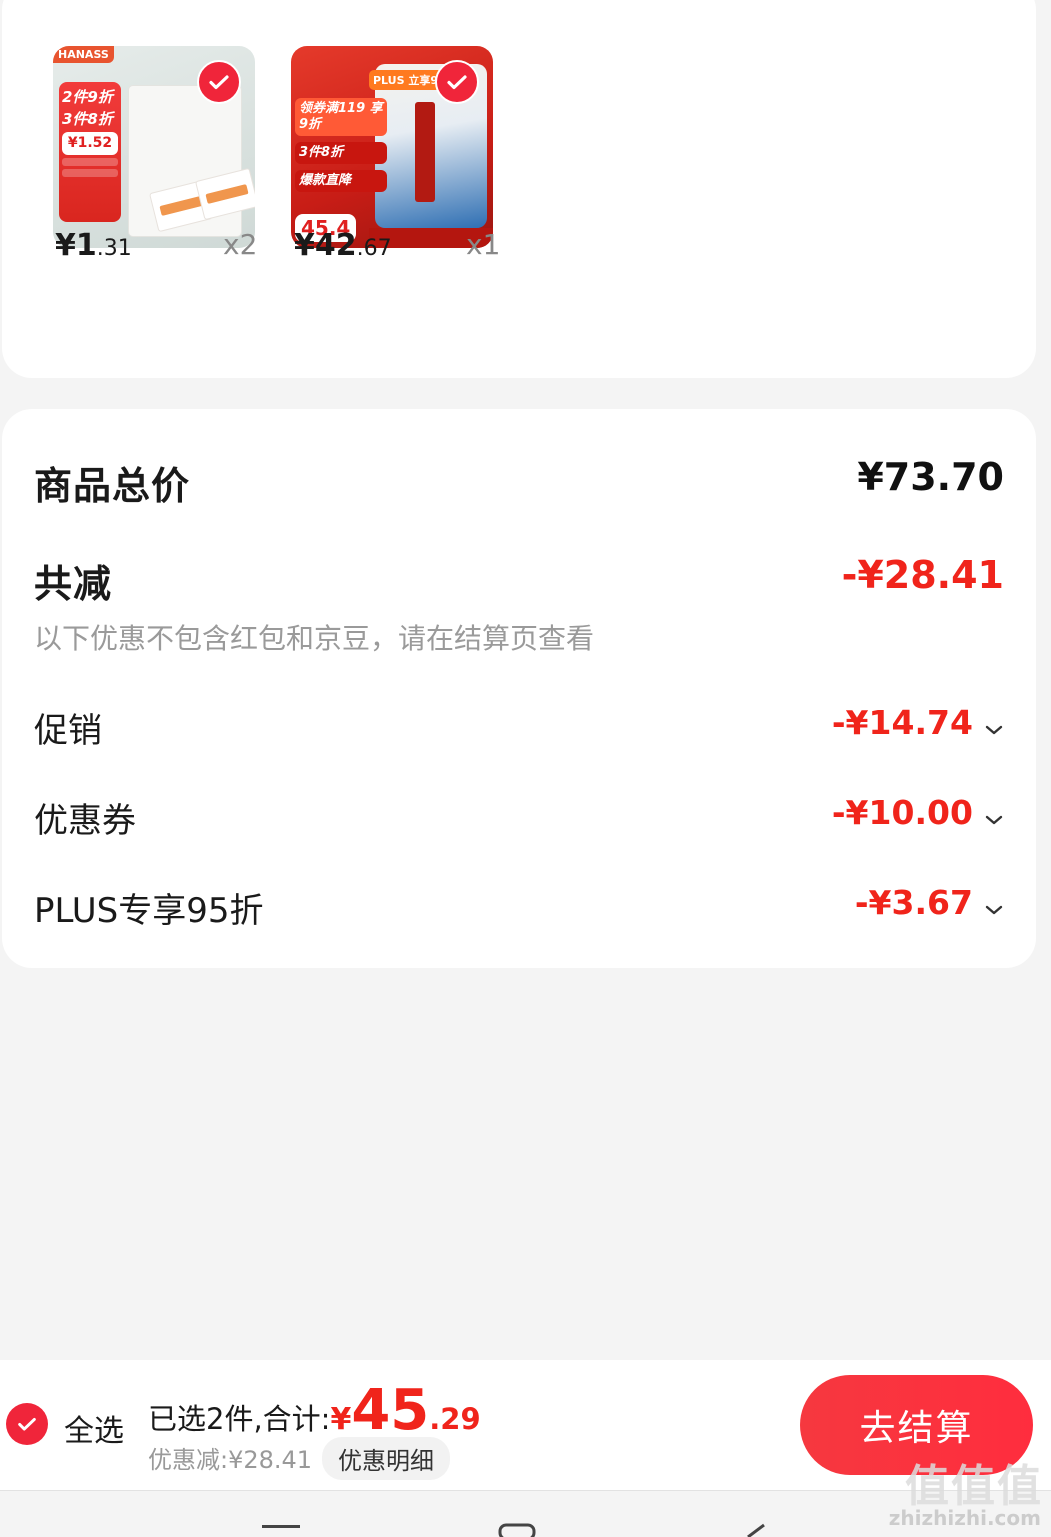  I want to click on product-thumbnail: HANASS 2件9折 3件8折 ¥1.52, so click(154, 147).